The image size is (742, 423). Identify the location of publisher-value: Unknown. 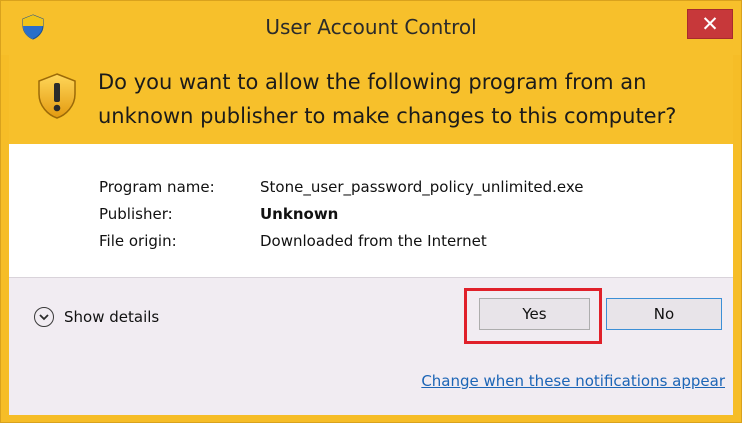
(299, 214).